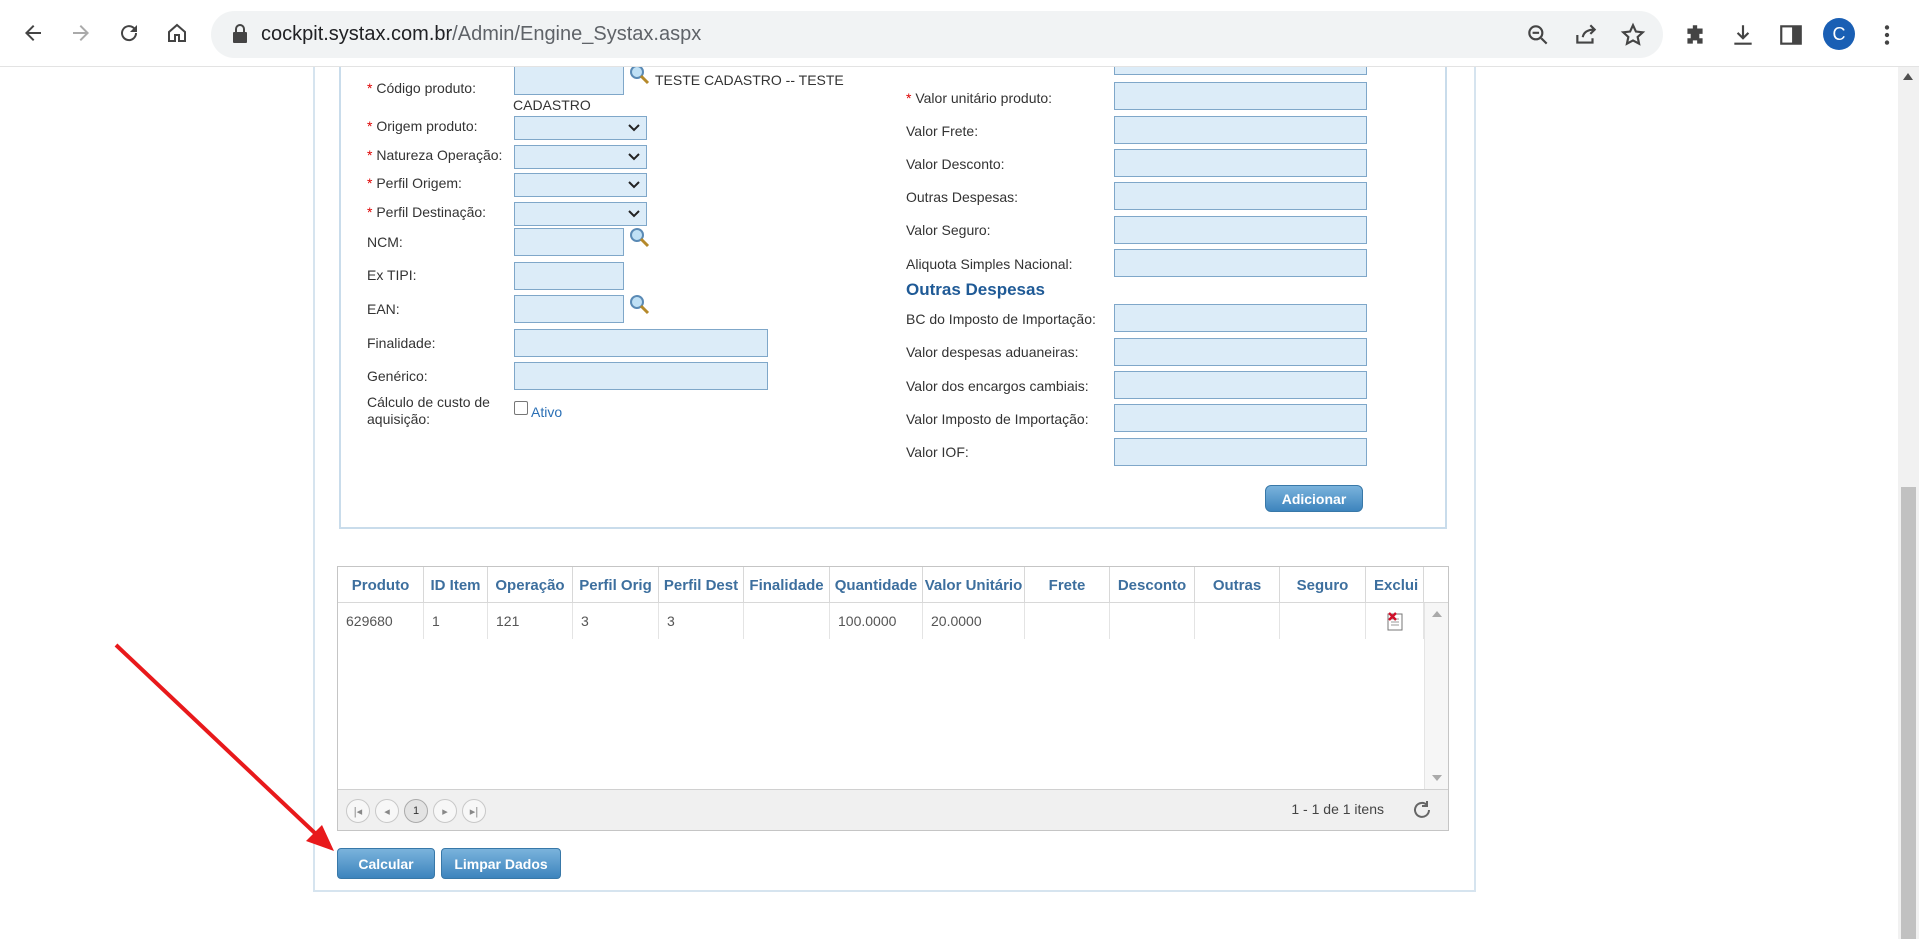  Describe the element at coordinates (501, 863) in the screenshot. I see `limpar-dados-button: Limpar Dados` at that location.